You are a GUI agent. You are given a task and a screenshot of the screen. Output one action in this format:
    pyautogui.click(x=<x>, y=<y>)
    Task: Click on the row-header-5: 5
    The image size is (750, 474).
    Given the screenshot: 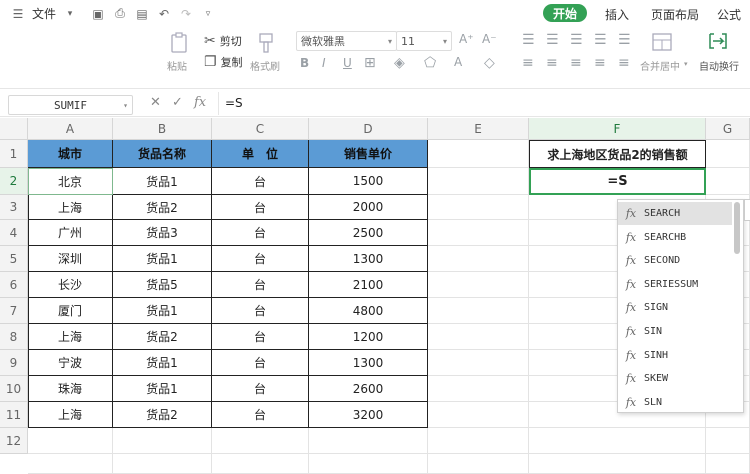 What is the action you would take?
    pyautogui.click(x=14, y=259)
    